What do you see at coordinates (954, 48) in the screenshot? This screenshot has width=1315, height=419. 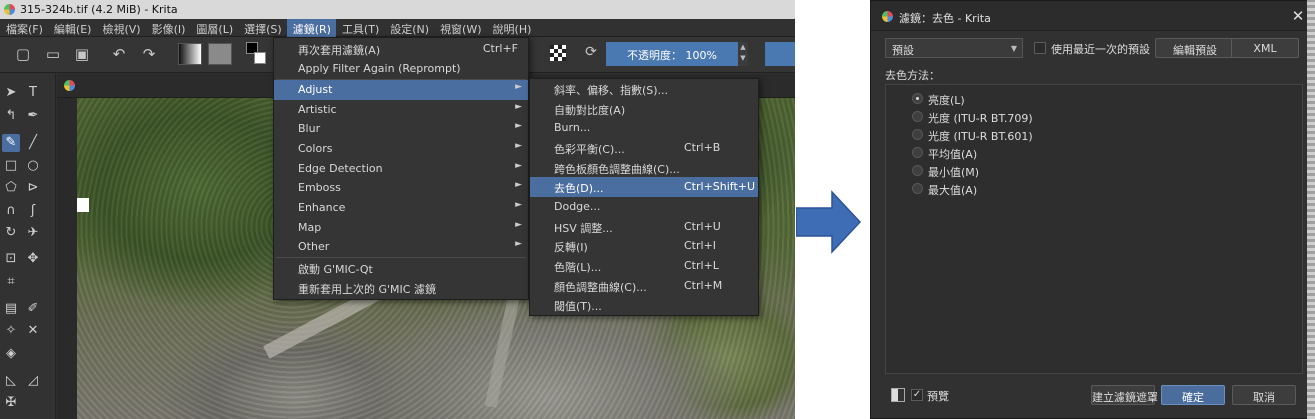 I see `preset-select: 預設 ▼` at bounding box center [954, 48].